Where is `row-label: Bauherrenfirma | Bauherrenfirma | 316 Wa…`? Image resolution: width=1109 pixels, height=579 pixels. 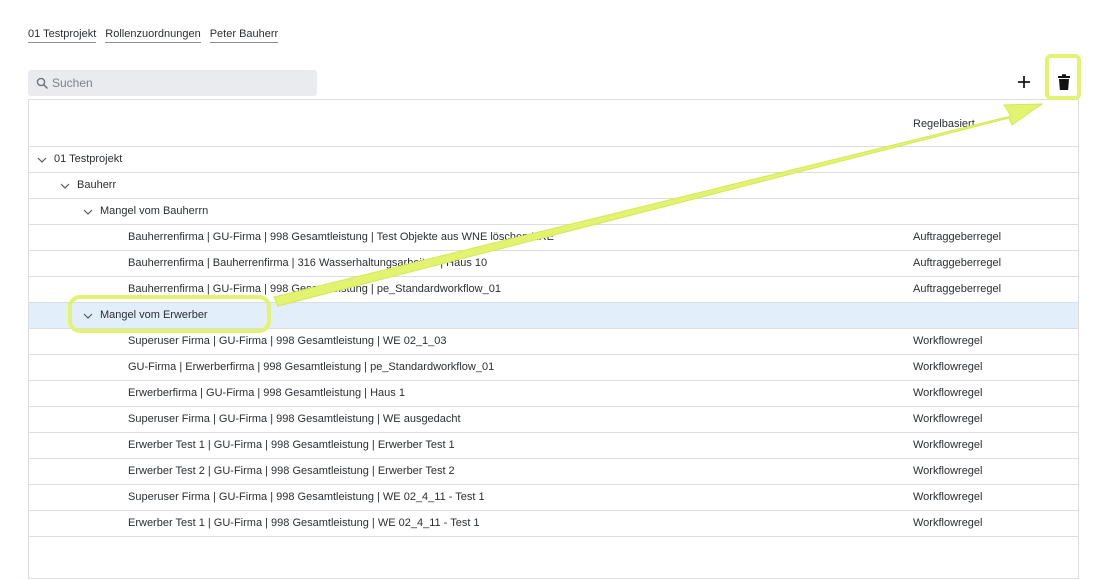 row-label: Bauherrenfirma | Bauherrenfirma | 316 Wa… is located at coordinates (308, 263).